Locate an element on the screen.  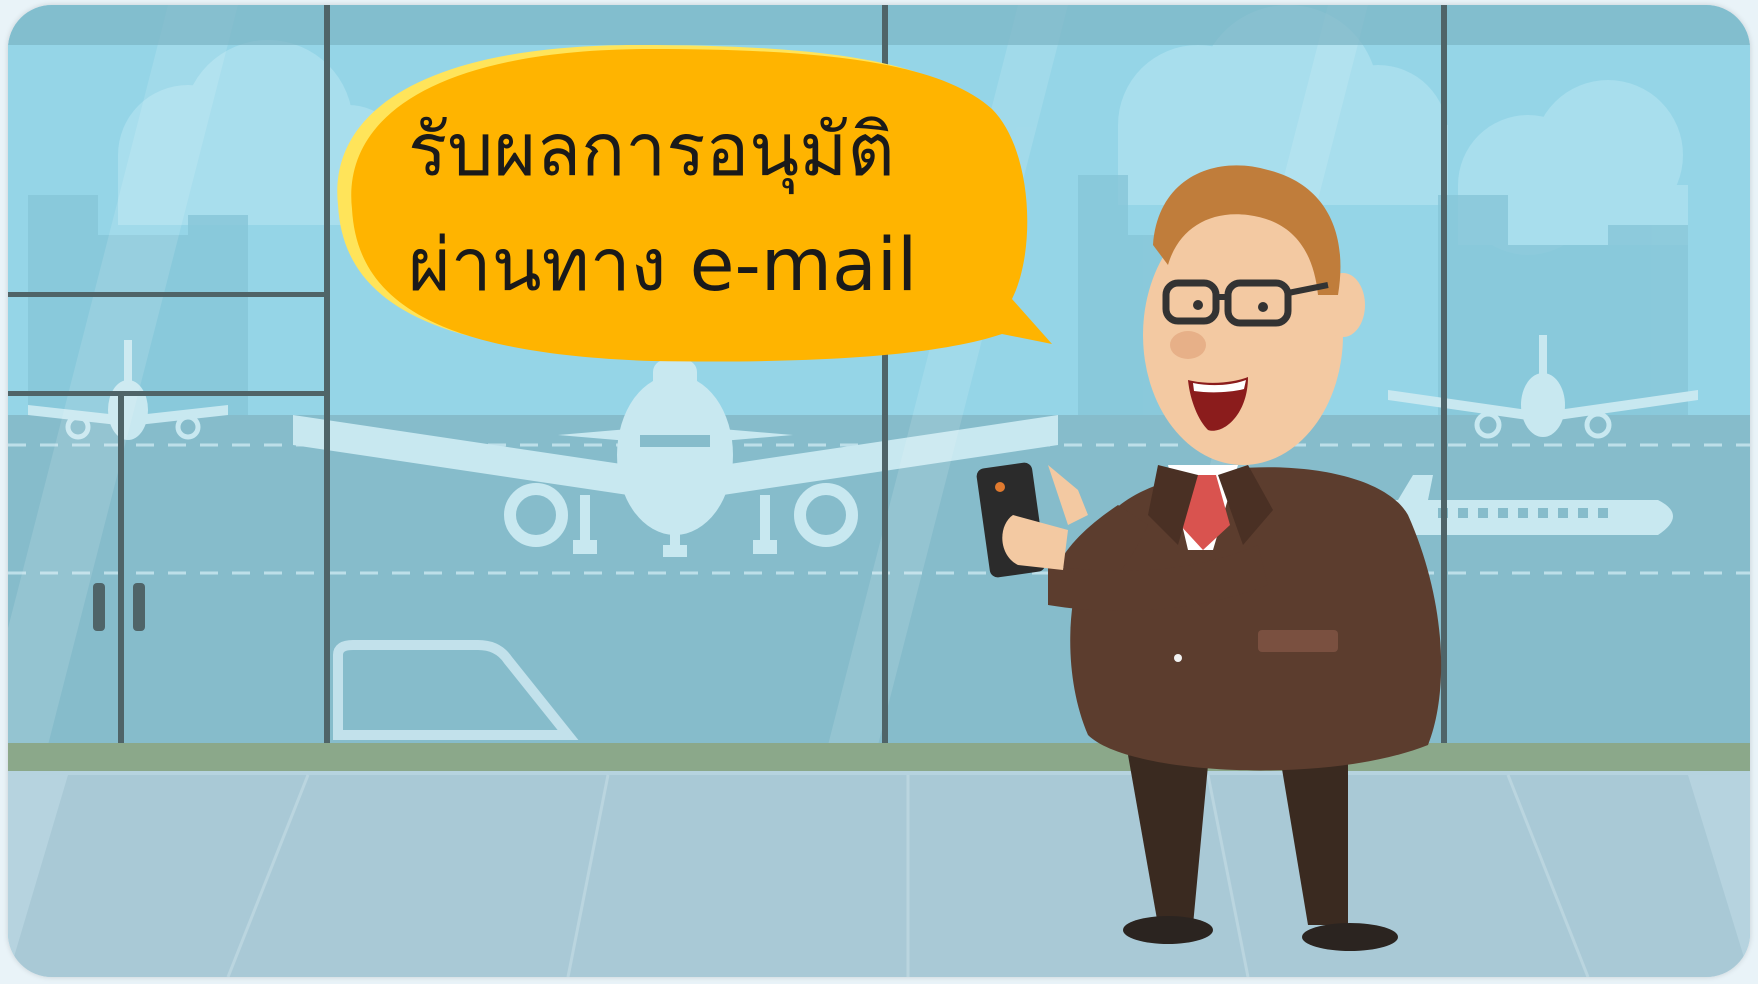
speech-bubble-text: รับผลการอนุมัติ ผ่านทาง e-mail is located at coordinates (718, 208).